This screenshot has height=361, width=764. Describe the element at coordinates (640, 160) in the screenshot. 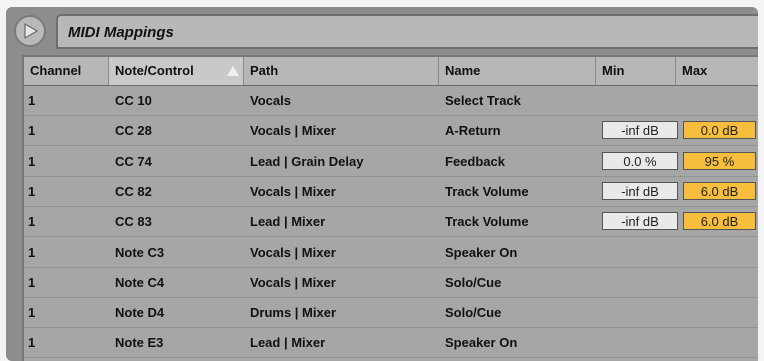

I see `min-value-field: 0.0 %` at that location.